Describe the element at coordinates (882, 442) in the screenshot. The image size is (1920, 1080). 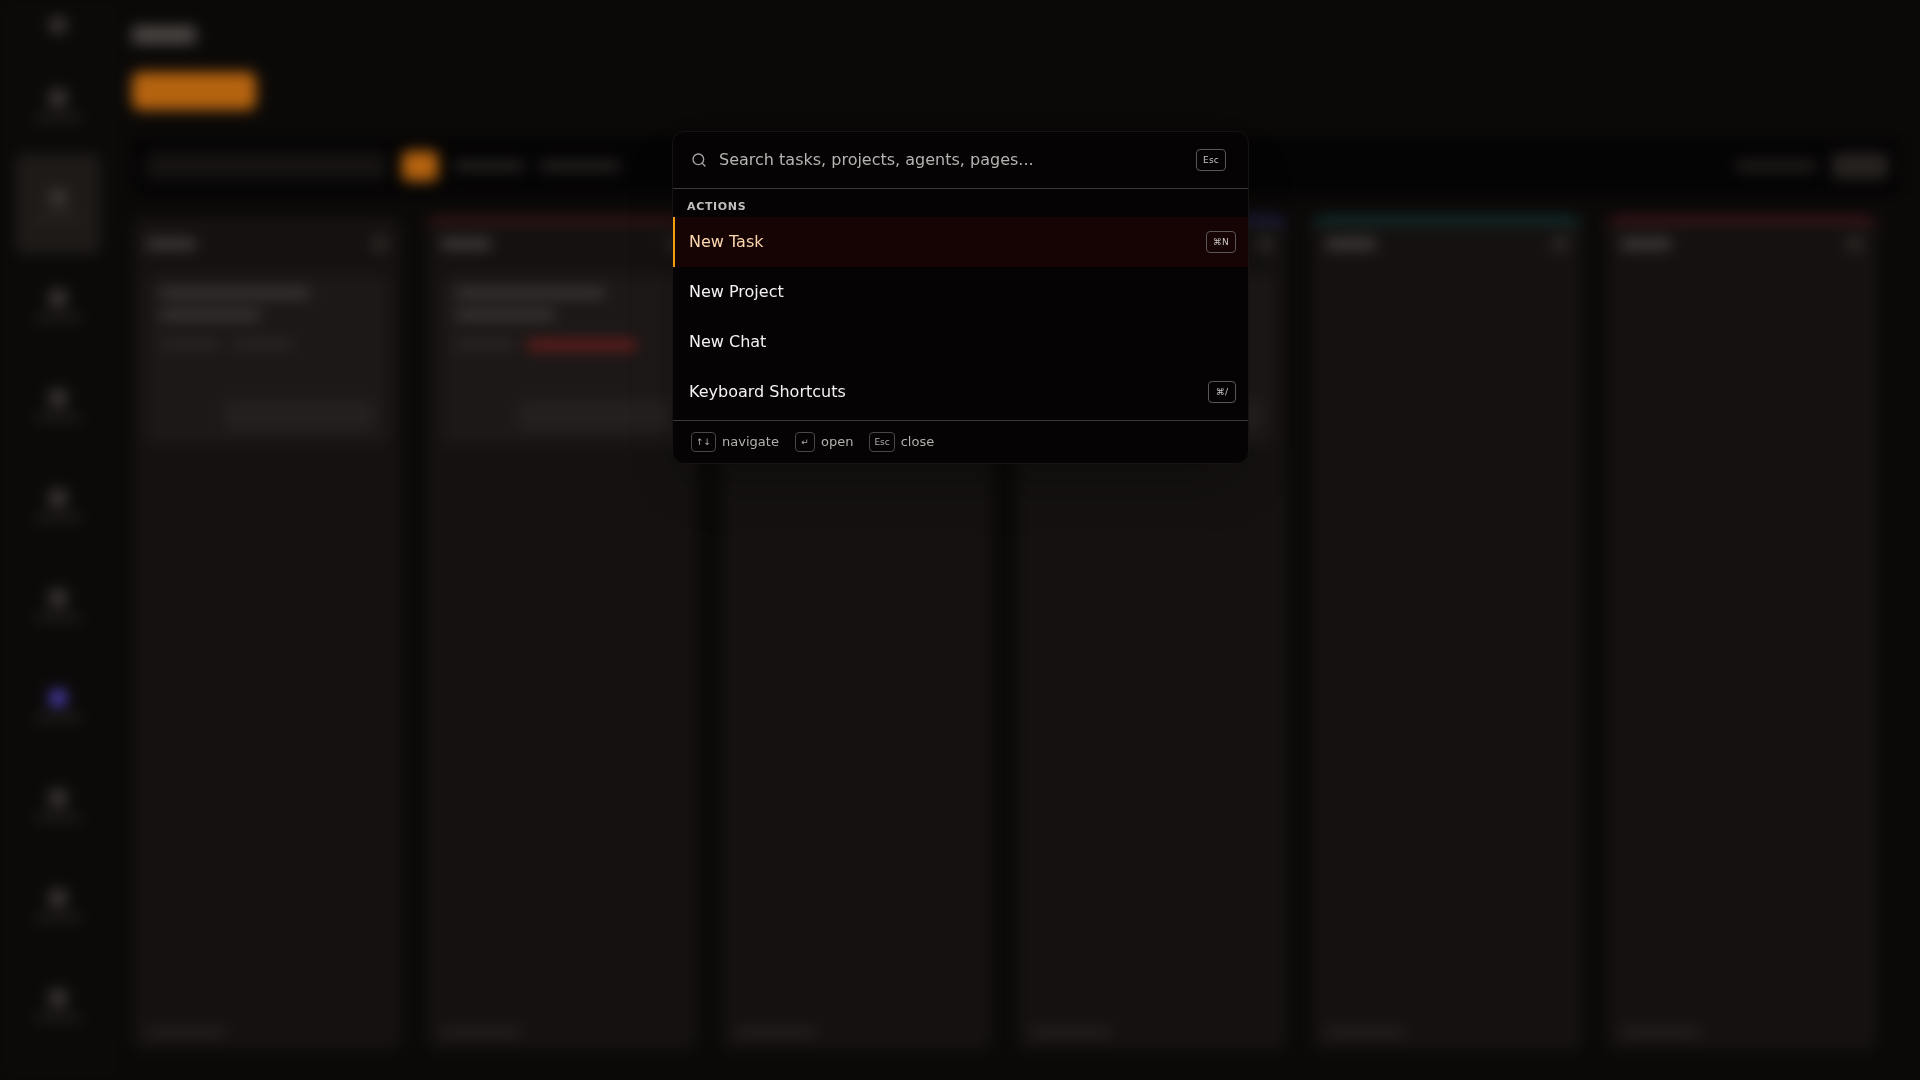
I see `key-hint-keycap: Esc` at that location.